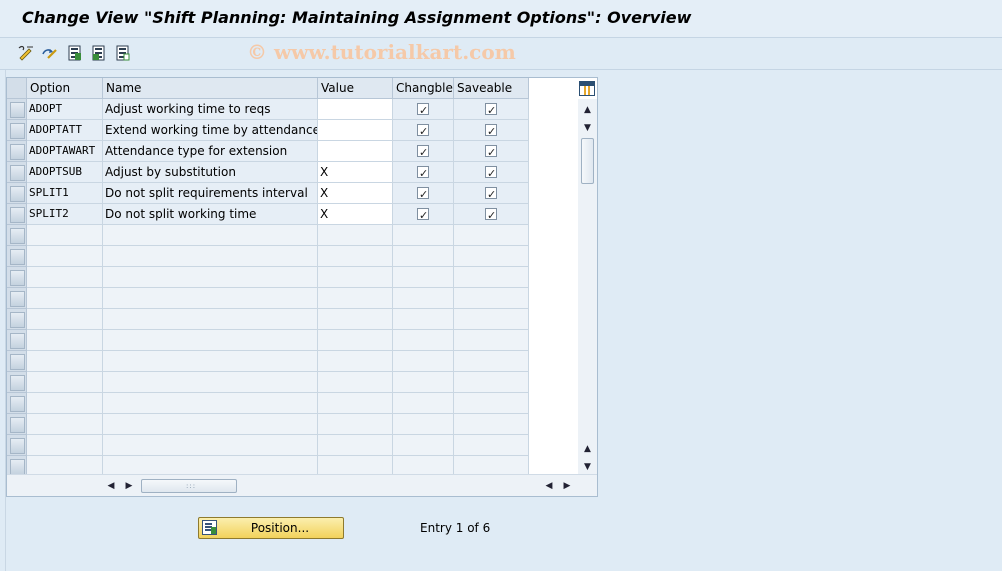 This screenshot has width=1002, height=571. What do you see at coordinates (587, 109) in the screenshot?
I see `scroll-up-icon: ▲` at bounding box center [587, 109].